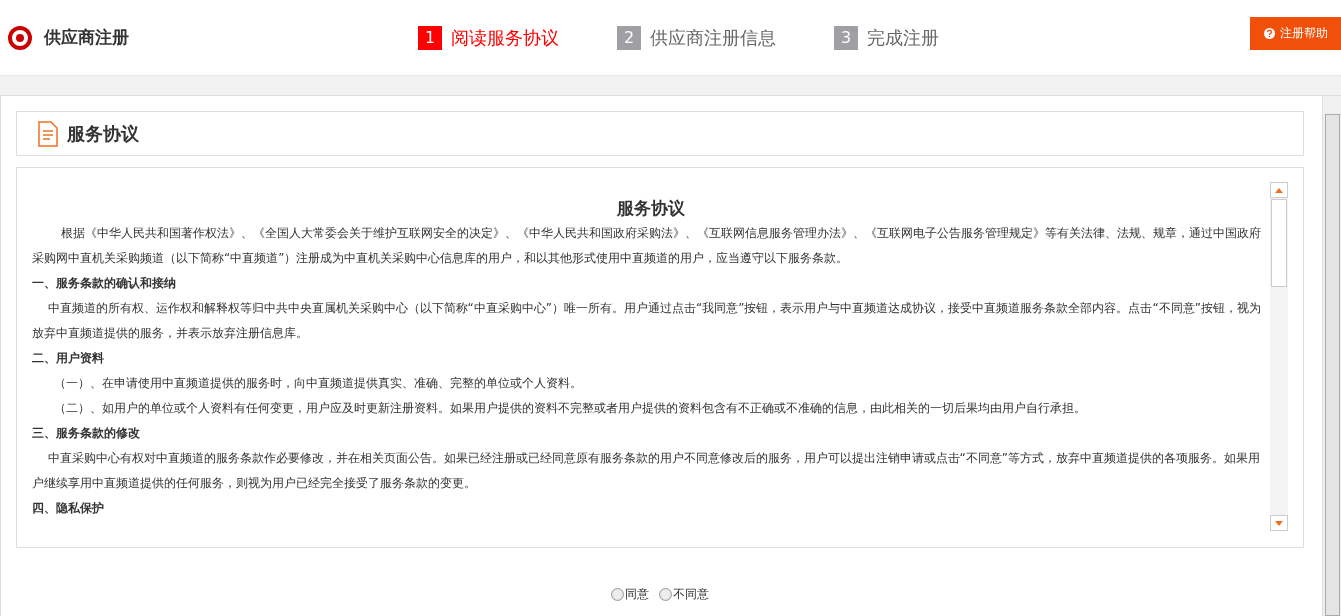 This screenshot has width=1341, height=616. I want to click on scroll-up-button, so click(1279, 190).